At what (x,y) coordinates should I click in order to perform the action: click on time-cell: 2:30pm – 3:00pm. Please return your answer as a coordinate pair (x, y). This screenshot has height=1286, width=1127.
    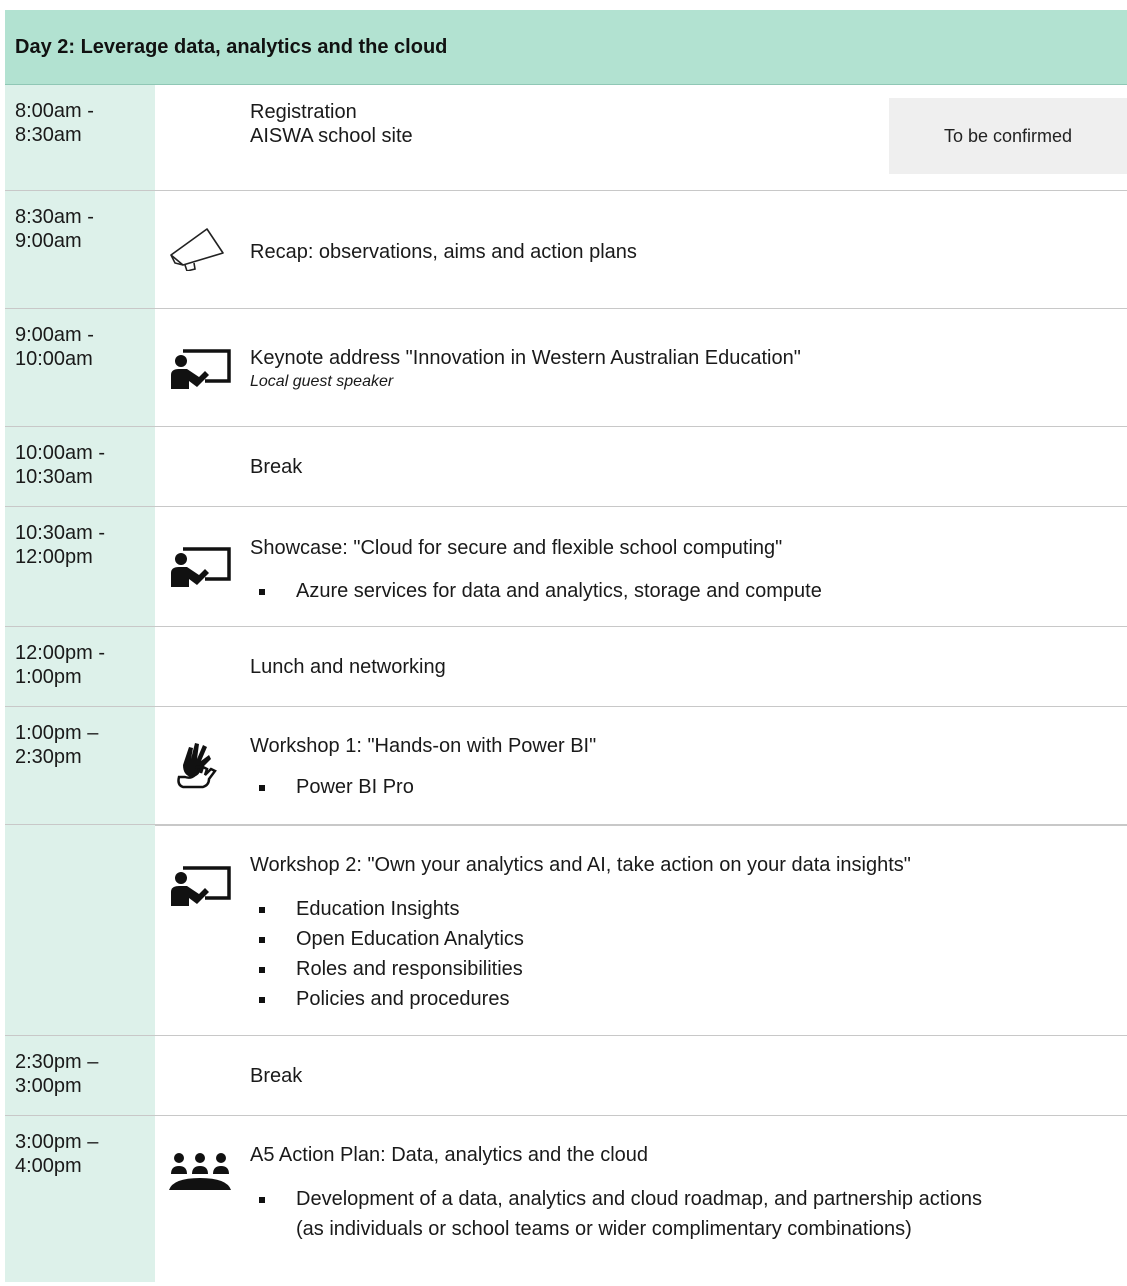
    Looking at the image, I should click on (80, 1075).